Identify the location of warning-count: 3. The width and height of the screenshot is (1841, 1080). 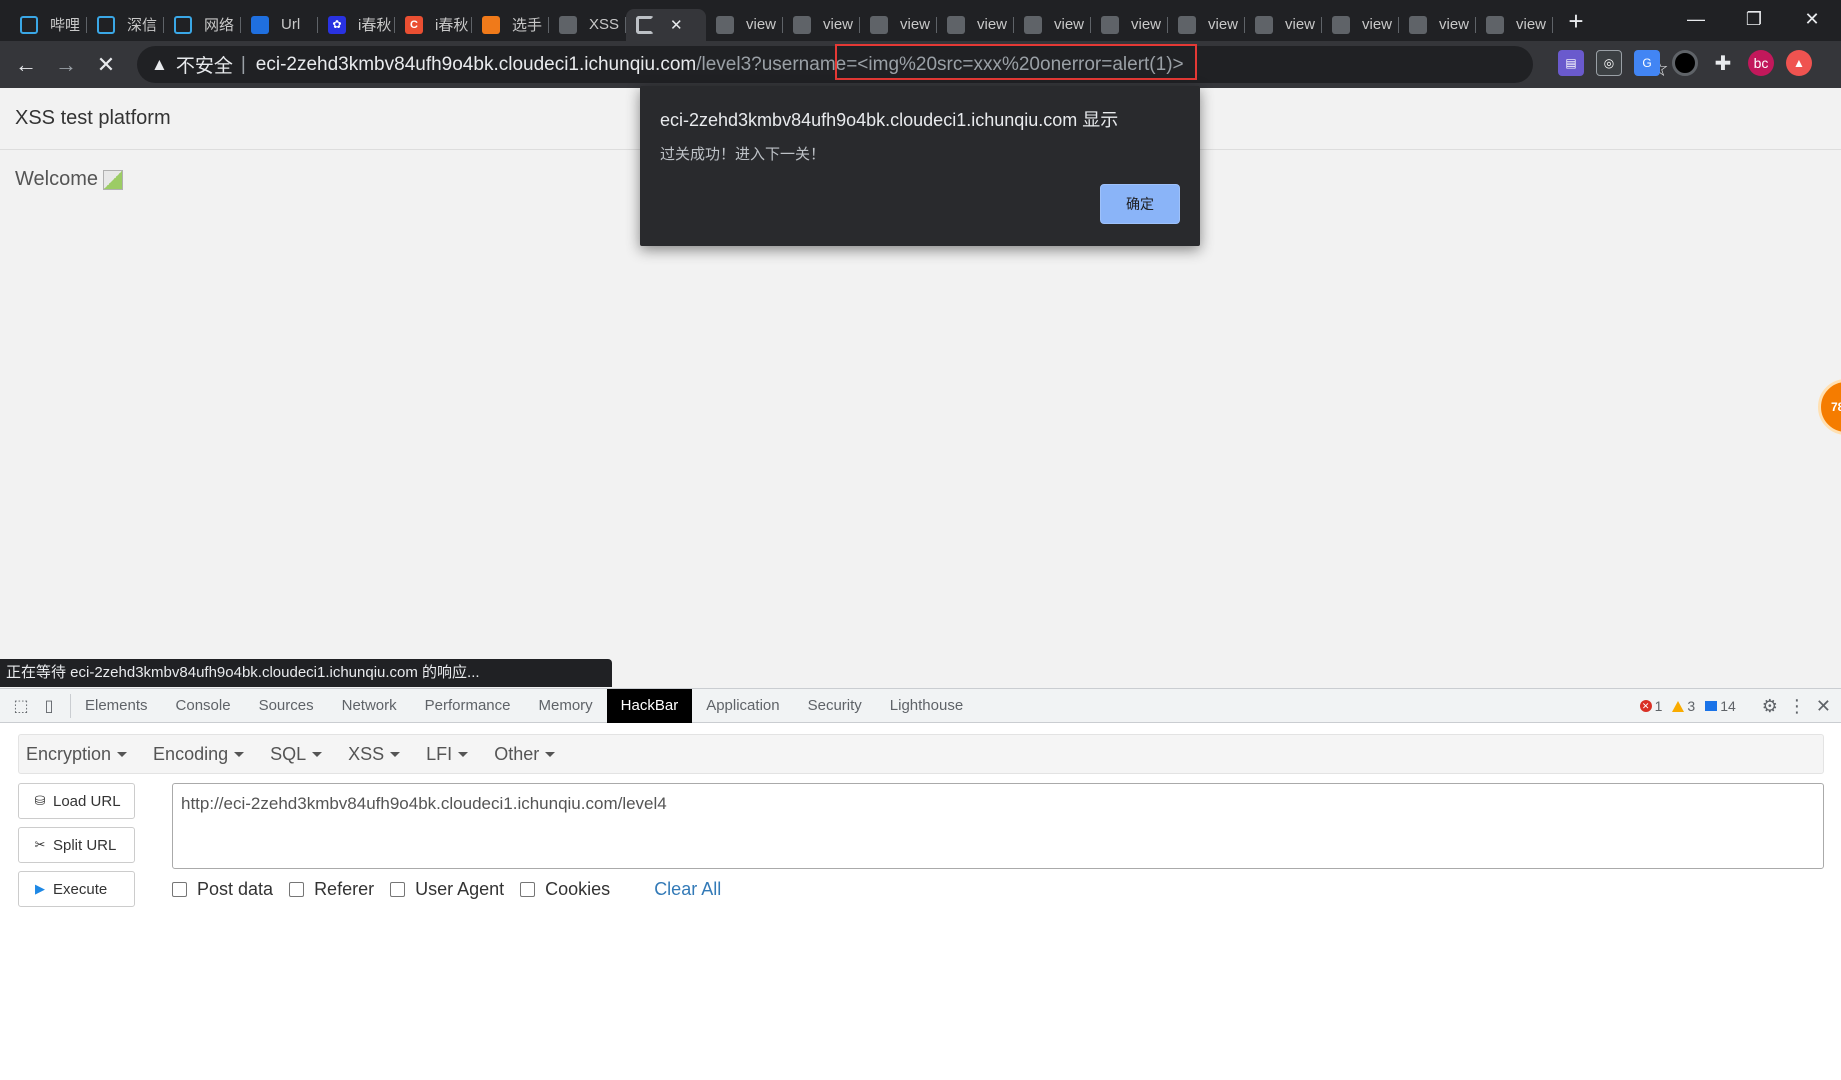
(1683, 706).